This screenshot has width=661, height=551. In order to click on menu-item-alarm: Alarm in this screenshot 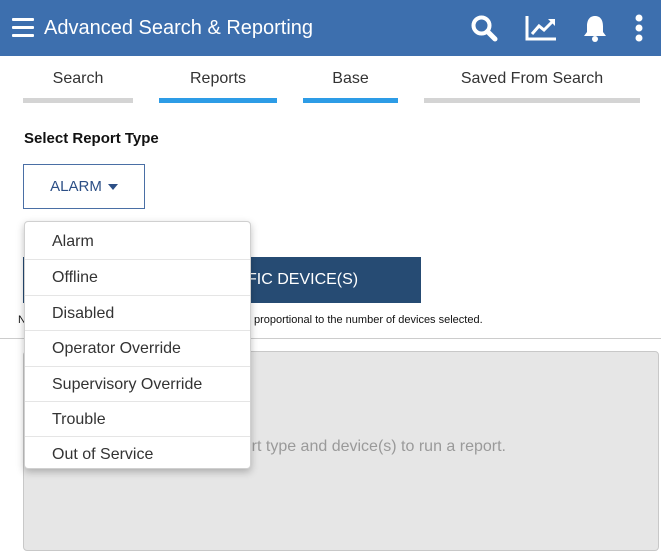, I will do `click(137, 241)`.